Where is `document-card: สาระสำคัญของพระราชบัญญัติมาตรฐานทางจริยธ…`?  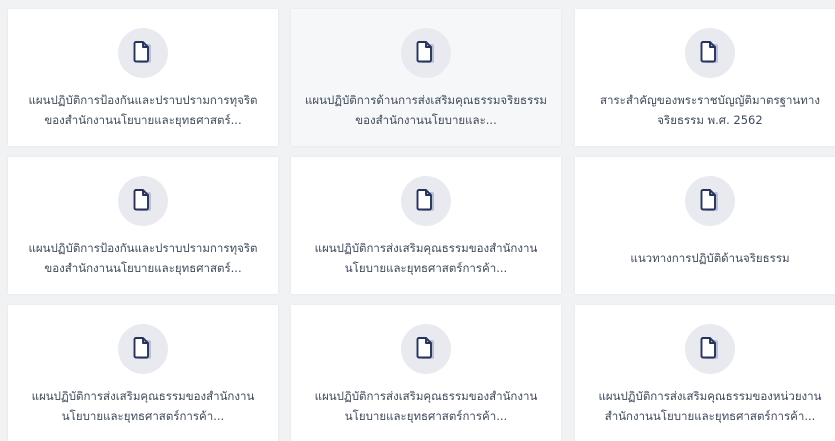
document-card: สาระสำคัญของพระราชบัญญัติมาตรฐานทางจริยธ… is located at coordinates (705, 77).